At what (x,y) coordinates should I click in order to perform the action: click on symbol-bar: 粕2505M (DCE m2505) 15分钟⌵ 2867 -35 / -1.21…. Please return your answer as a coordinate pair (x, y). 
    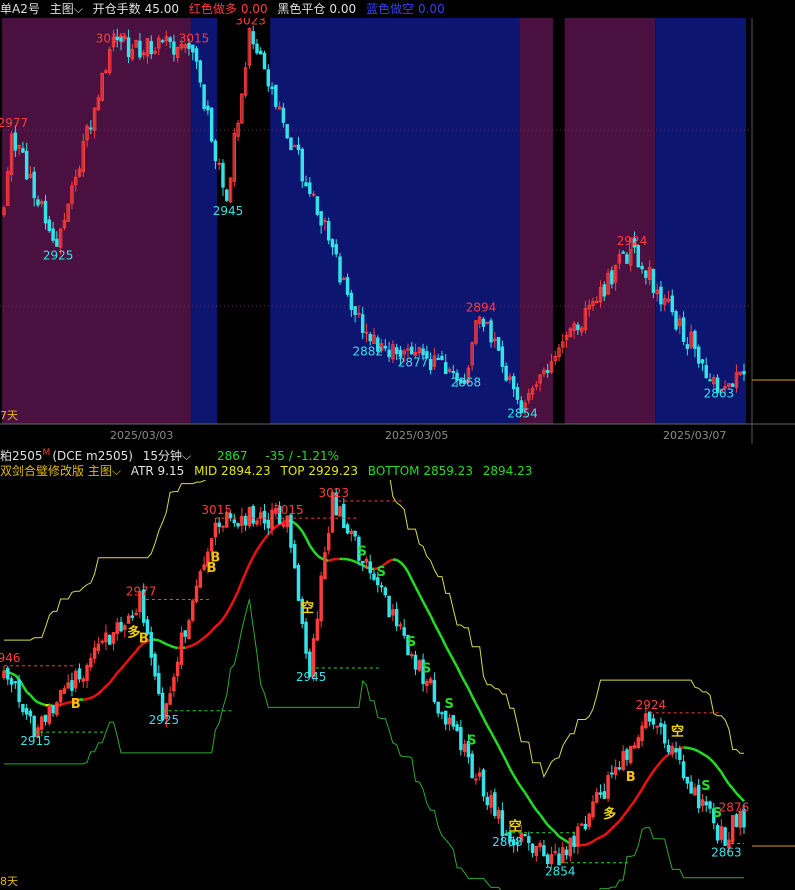
    Looking at the image, I should click on (397, 453).